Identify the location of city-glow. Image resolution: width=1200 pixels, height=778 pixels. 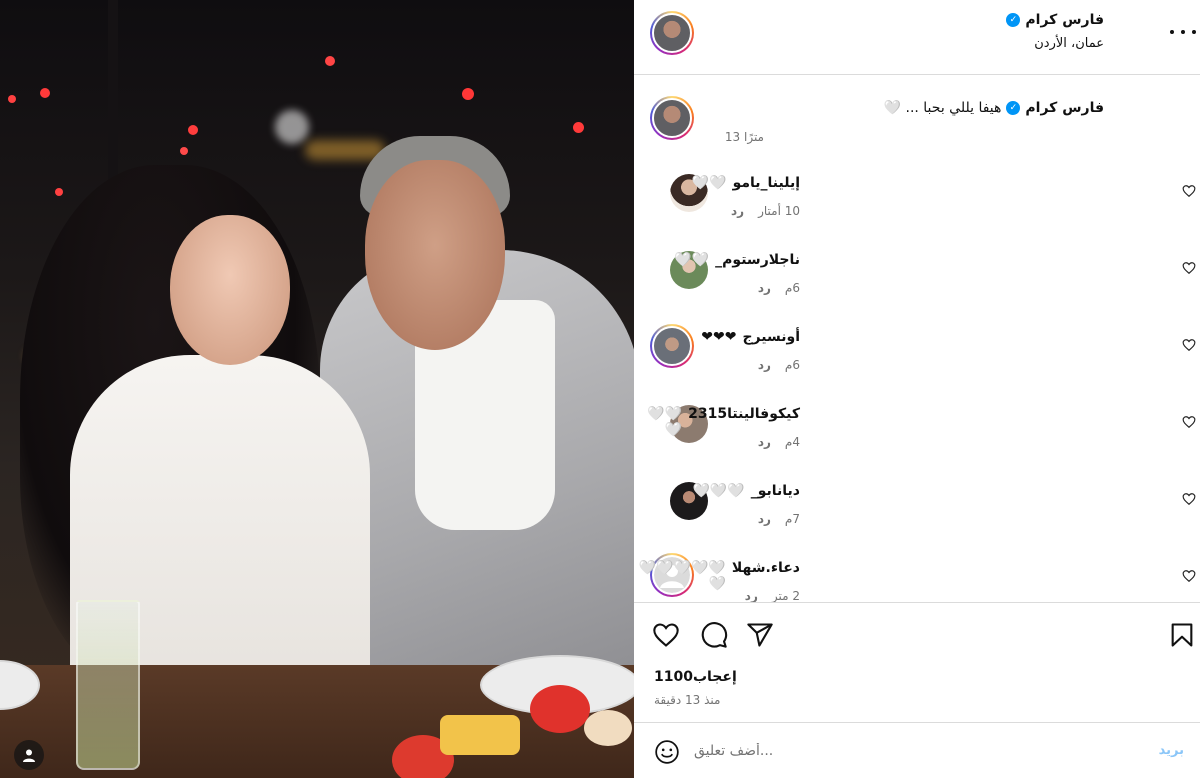
(292, 127).